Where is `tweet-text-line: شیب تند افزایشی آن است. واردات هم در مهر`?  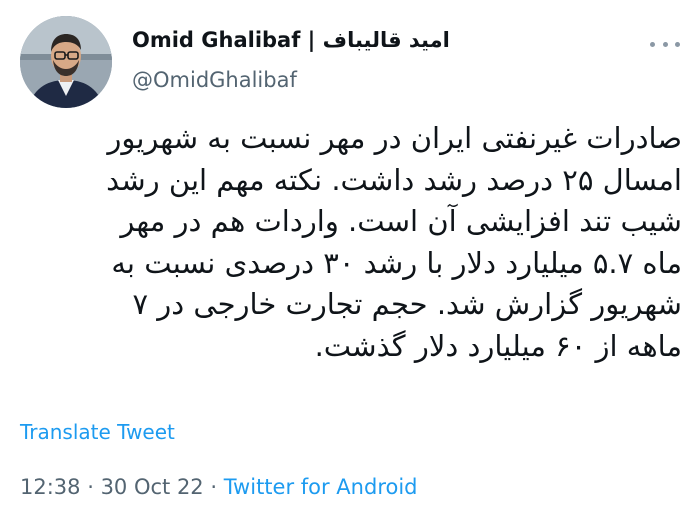 tweet-text-line: شیب تند افزایشی آن است. واردات هم در مهر is located at coordinates (401, 221).